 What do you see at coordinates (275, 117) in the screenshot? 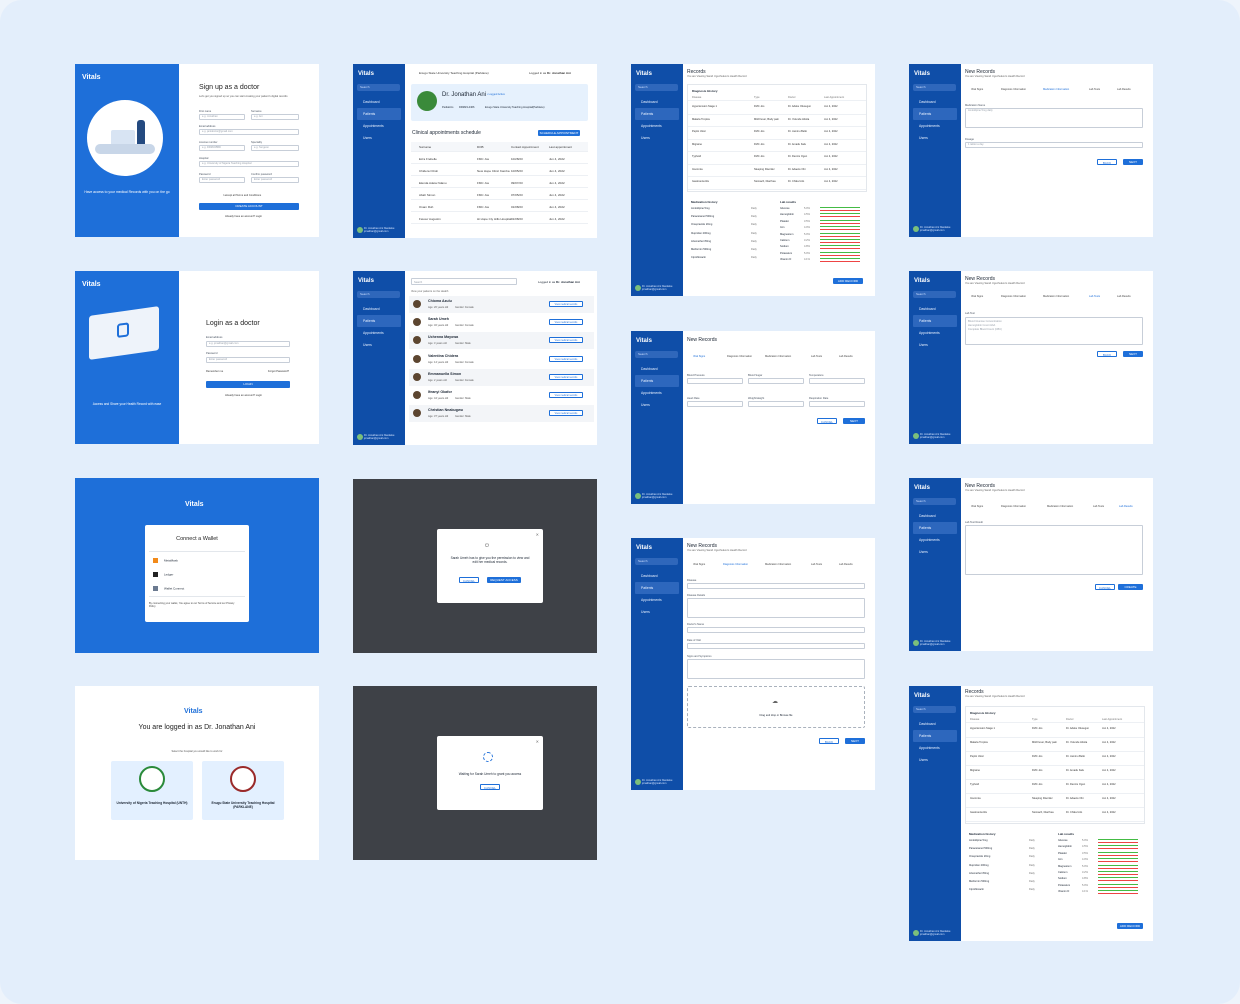
I see `surname-field: e.g. Ani` at bounding box center [275, 117].